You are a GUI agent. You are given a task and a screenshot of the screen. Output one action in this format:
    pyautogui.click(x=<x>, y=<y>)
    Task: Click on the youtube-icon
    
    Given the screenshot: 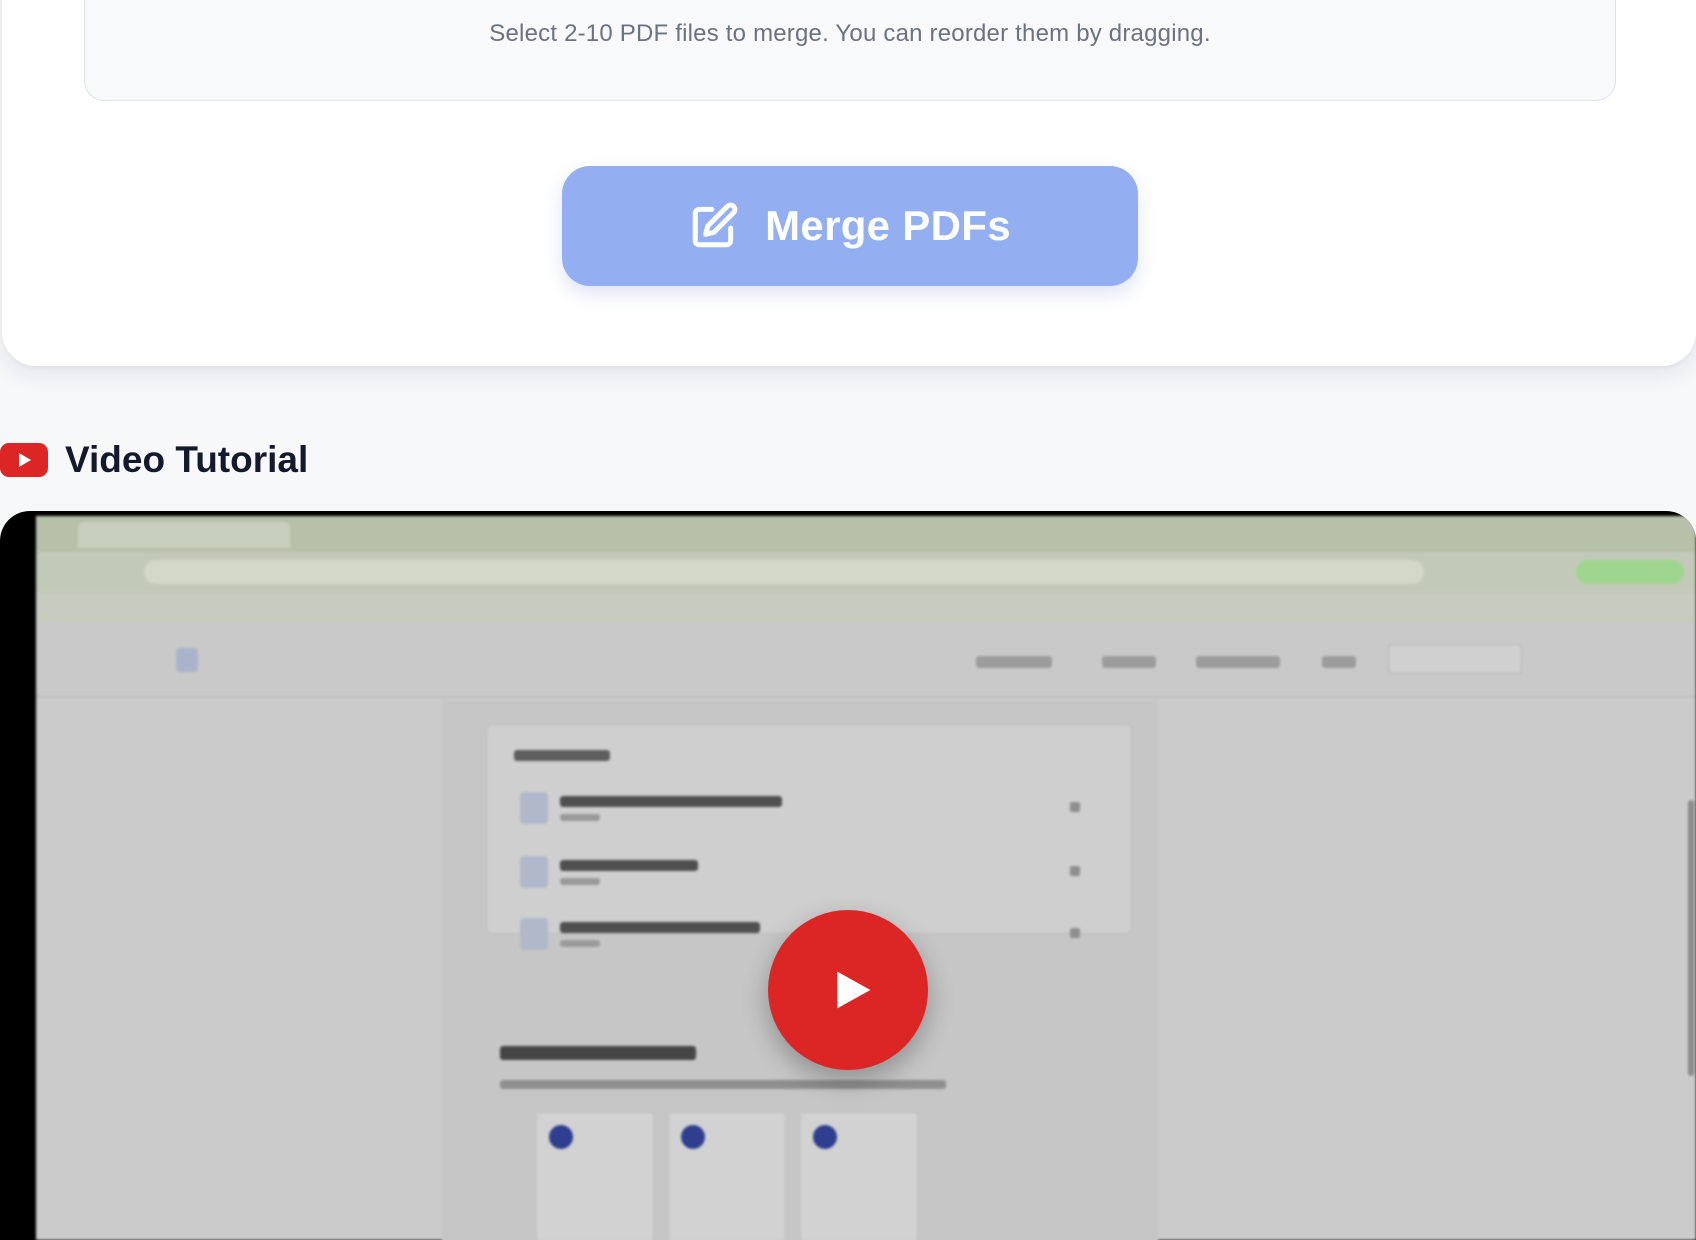 What is the action you would take?
    pyautogui.click(x=24, y=460)
    